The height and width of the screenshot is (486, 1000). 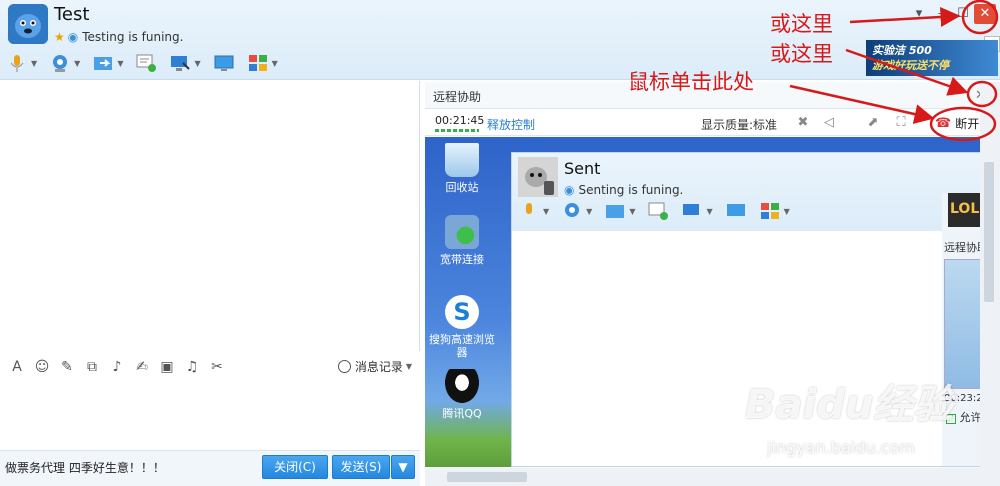 What do you see at coordinates (841, 447) in the screenshot?
I see `watermark-url: jingyan.baidu.com` at bounding box center [841, 447].